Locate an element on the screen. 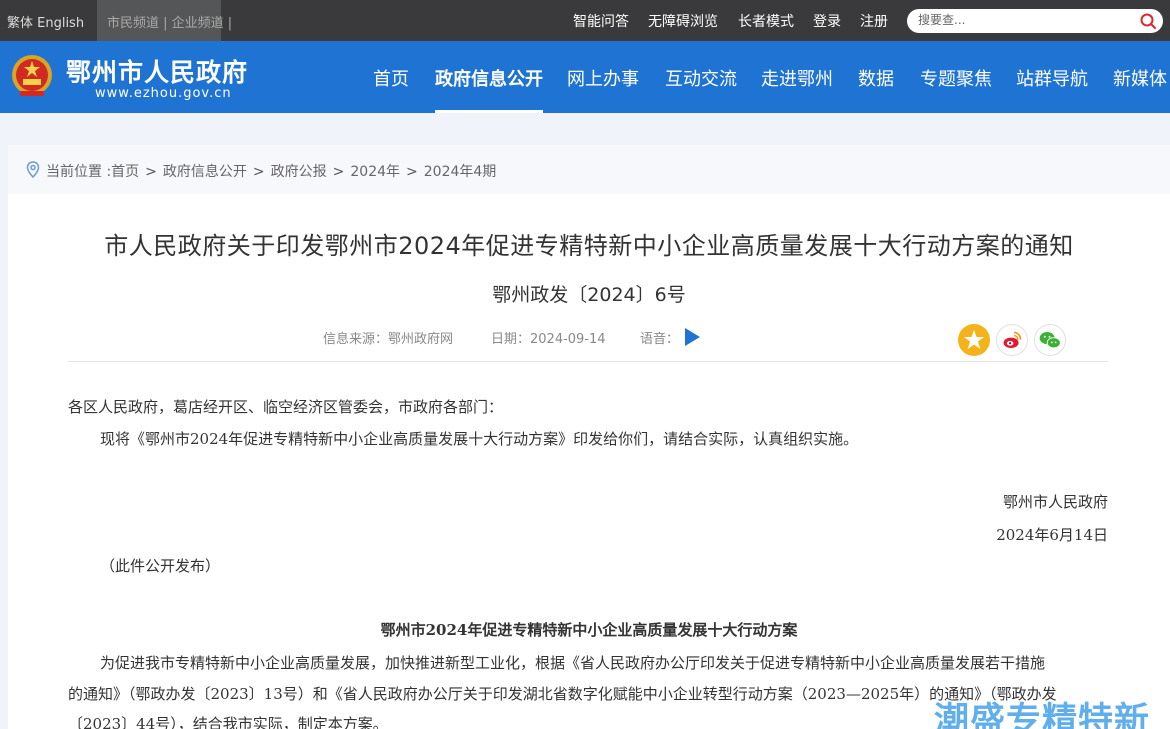 This screenshot has height=729, width=1170. breadcrumb-home: 当前位置 :首页 is located at coordinates (92, 172).